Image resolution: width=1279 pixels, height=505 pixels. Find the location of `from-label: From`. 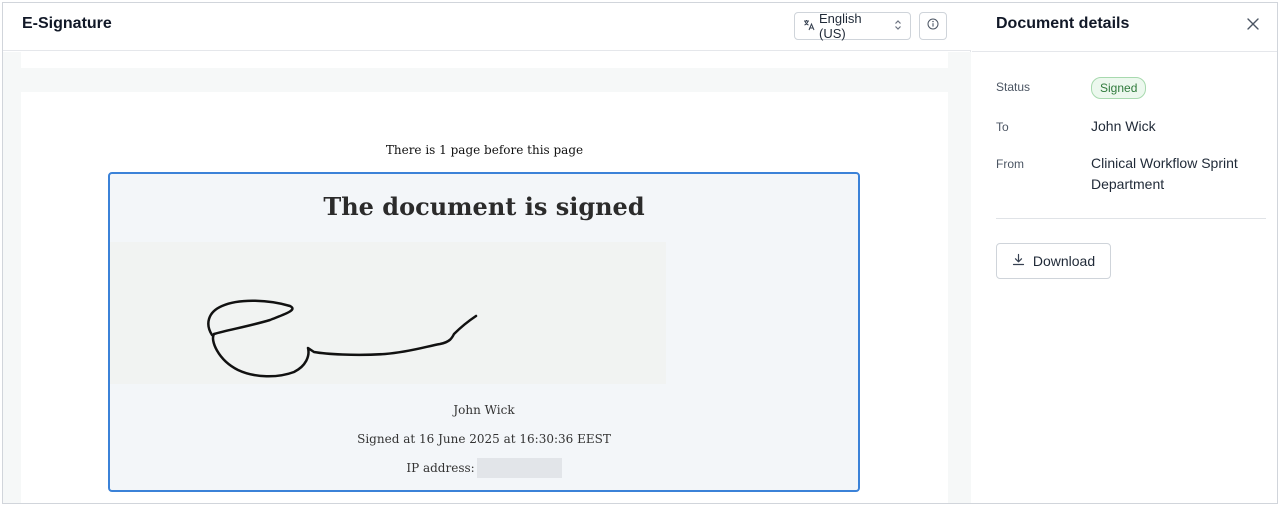

from-label: From is located at coordinates (1010, 164).